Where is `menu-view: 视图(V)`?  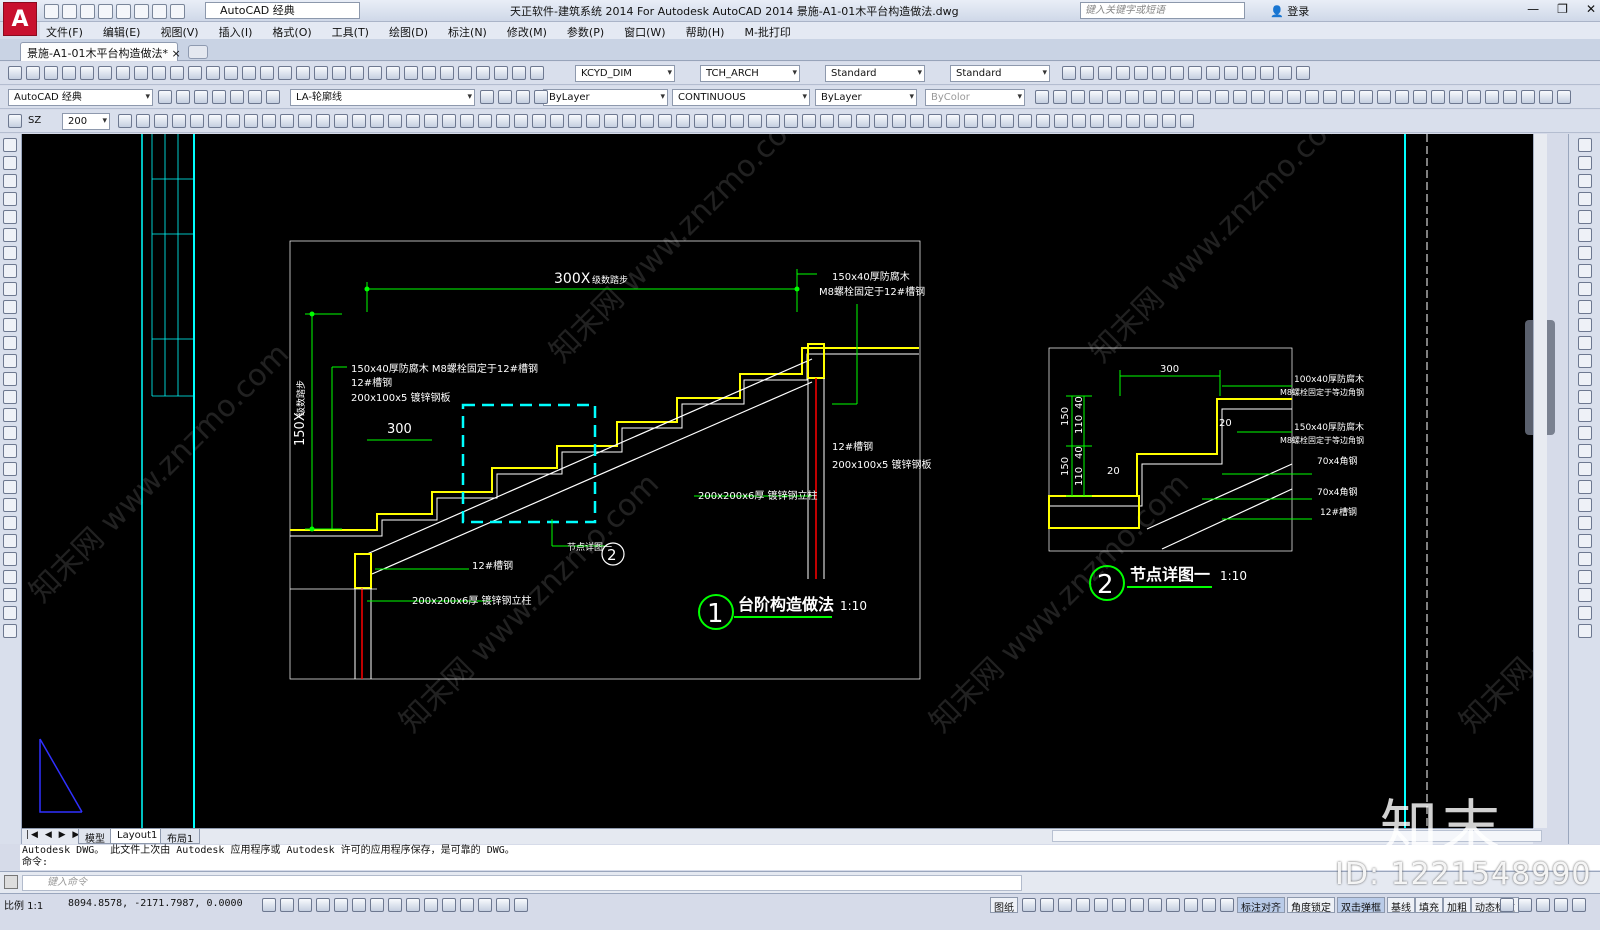 menu-view: 视图(V) is located at coordinates (183, 30).